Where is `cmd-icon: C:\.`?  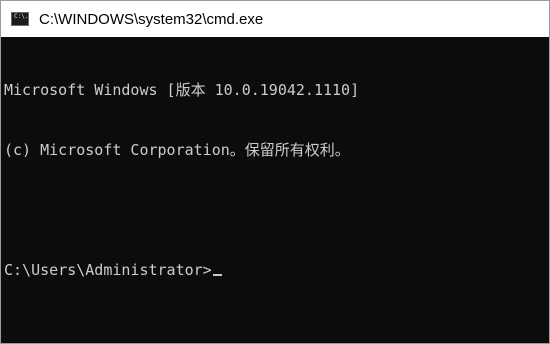 cmd-icon: C:\. is located at coordinates (20, 19).